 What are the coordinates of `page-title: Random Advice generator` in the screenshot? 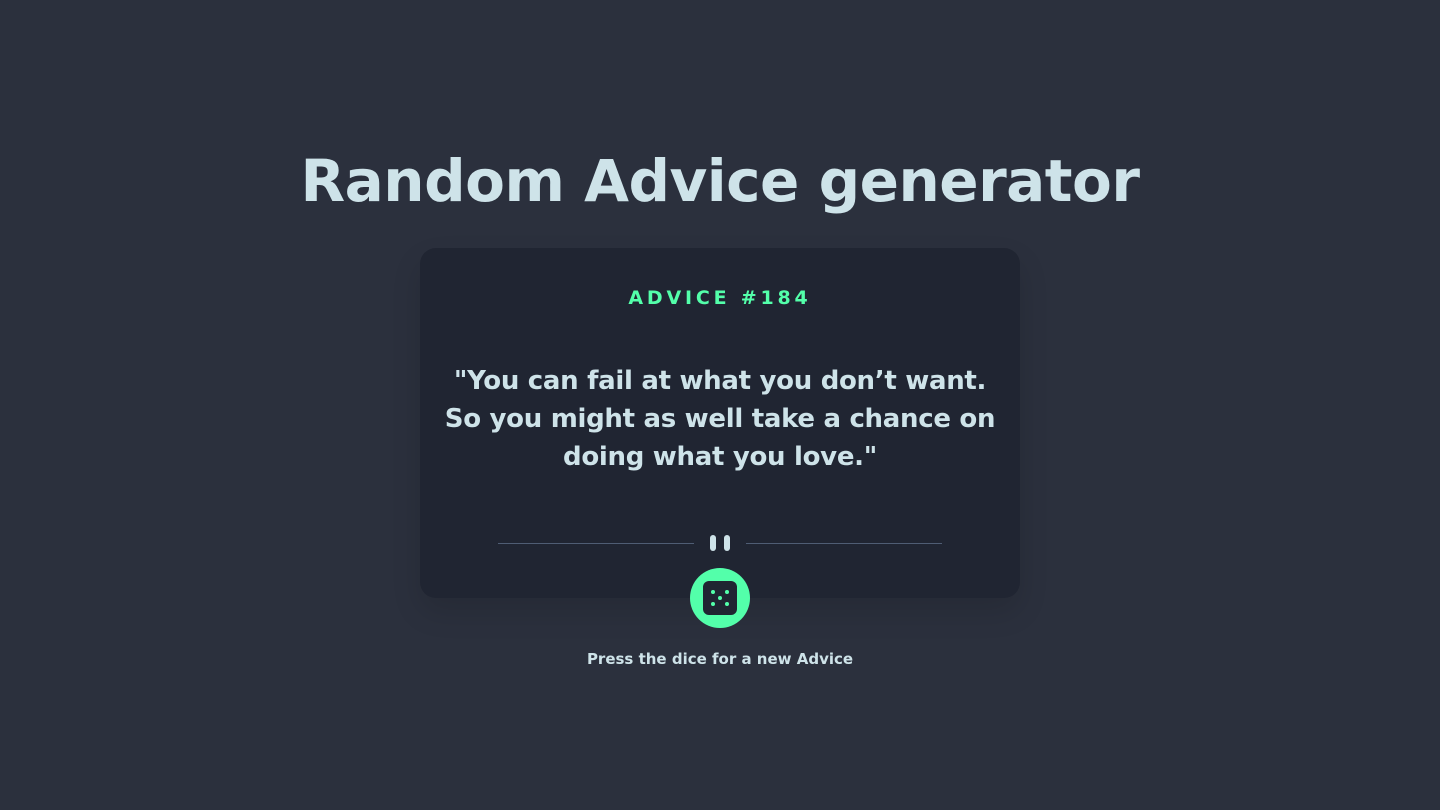 It's located at (720, 181).